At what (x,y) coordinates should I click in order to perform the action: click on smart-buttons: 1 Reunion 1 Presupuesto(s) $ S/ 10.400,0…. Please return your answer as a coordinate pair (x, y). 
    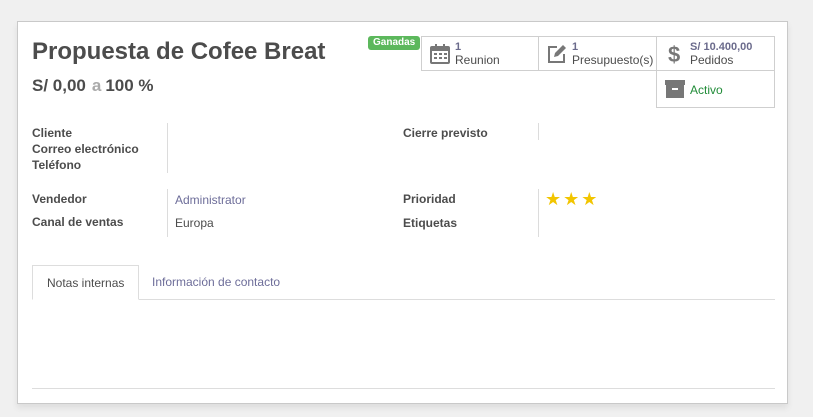
    Looking at the image, I should click on (598, 72).